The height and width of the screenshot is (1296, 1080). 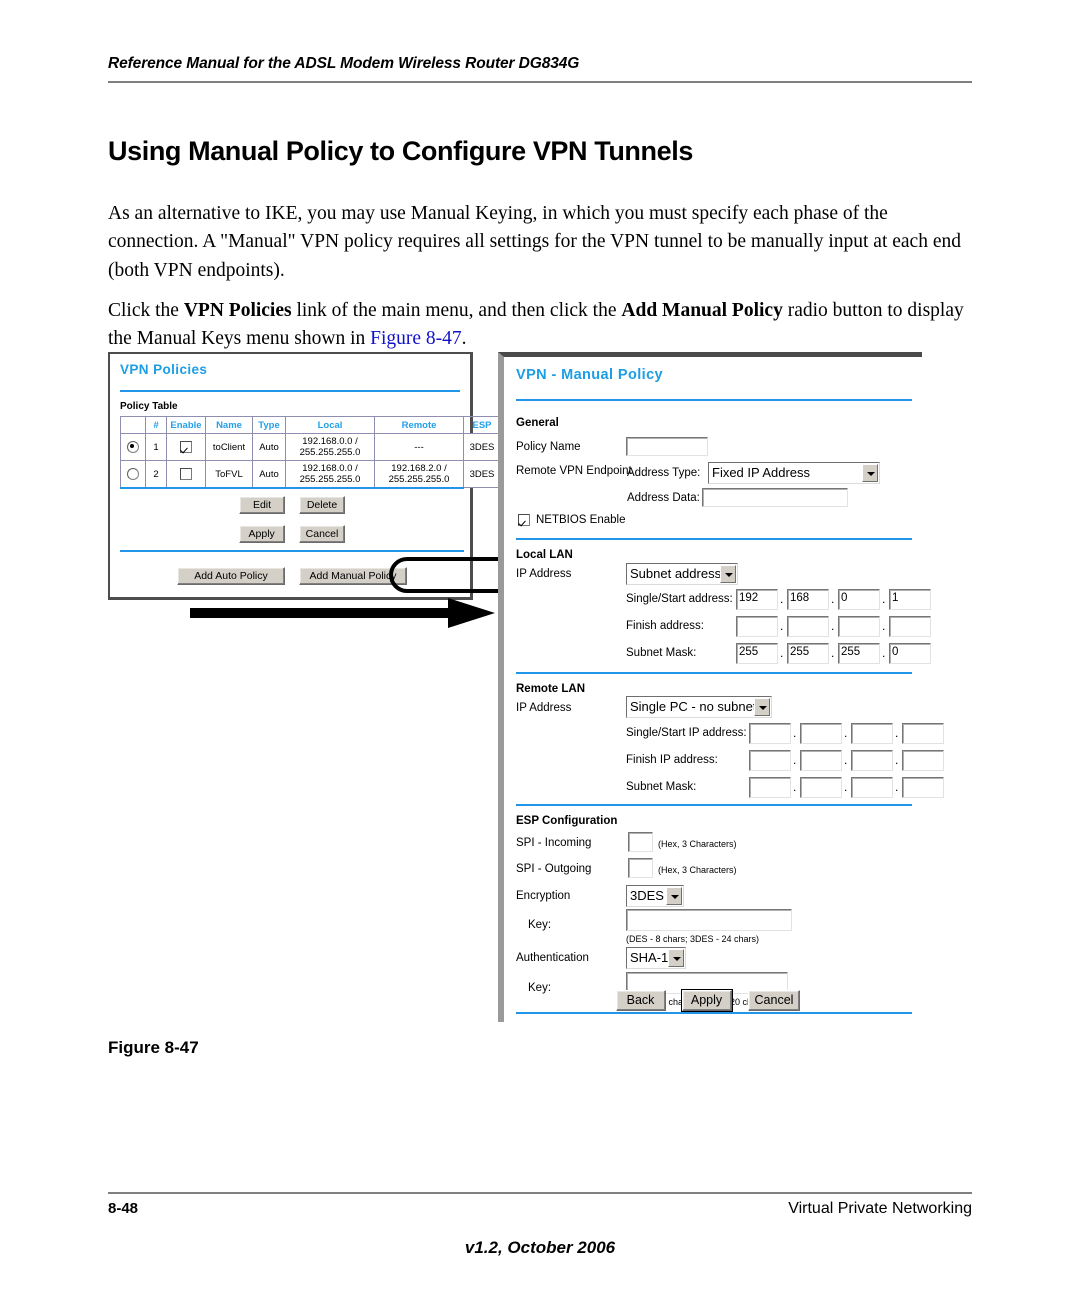 What do you see at coordinates (164, 369) in the screenshot?
I see `vpn-policies-title: VPN Policies` at bounding box center [164, 369].